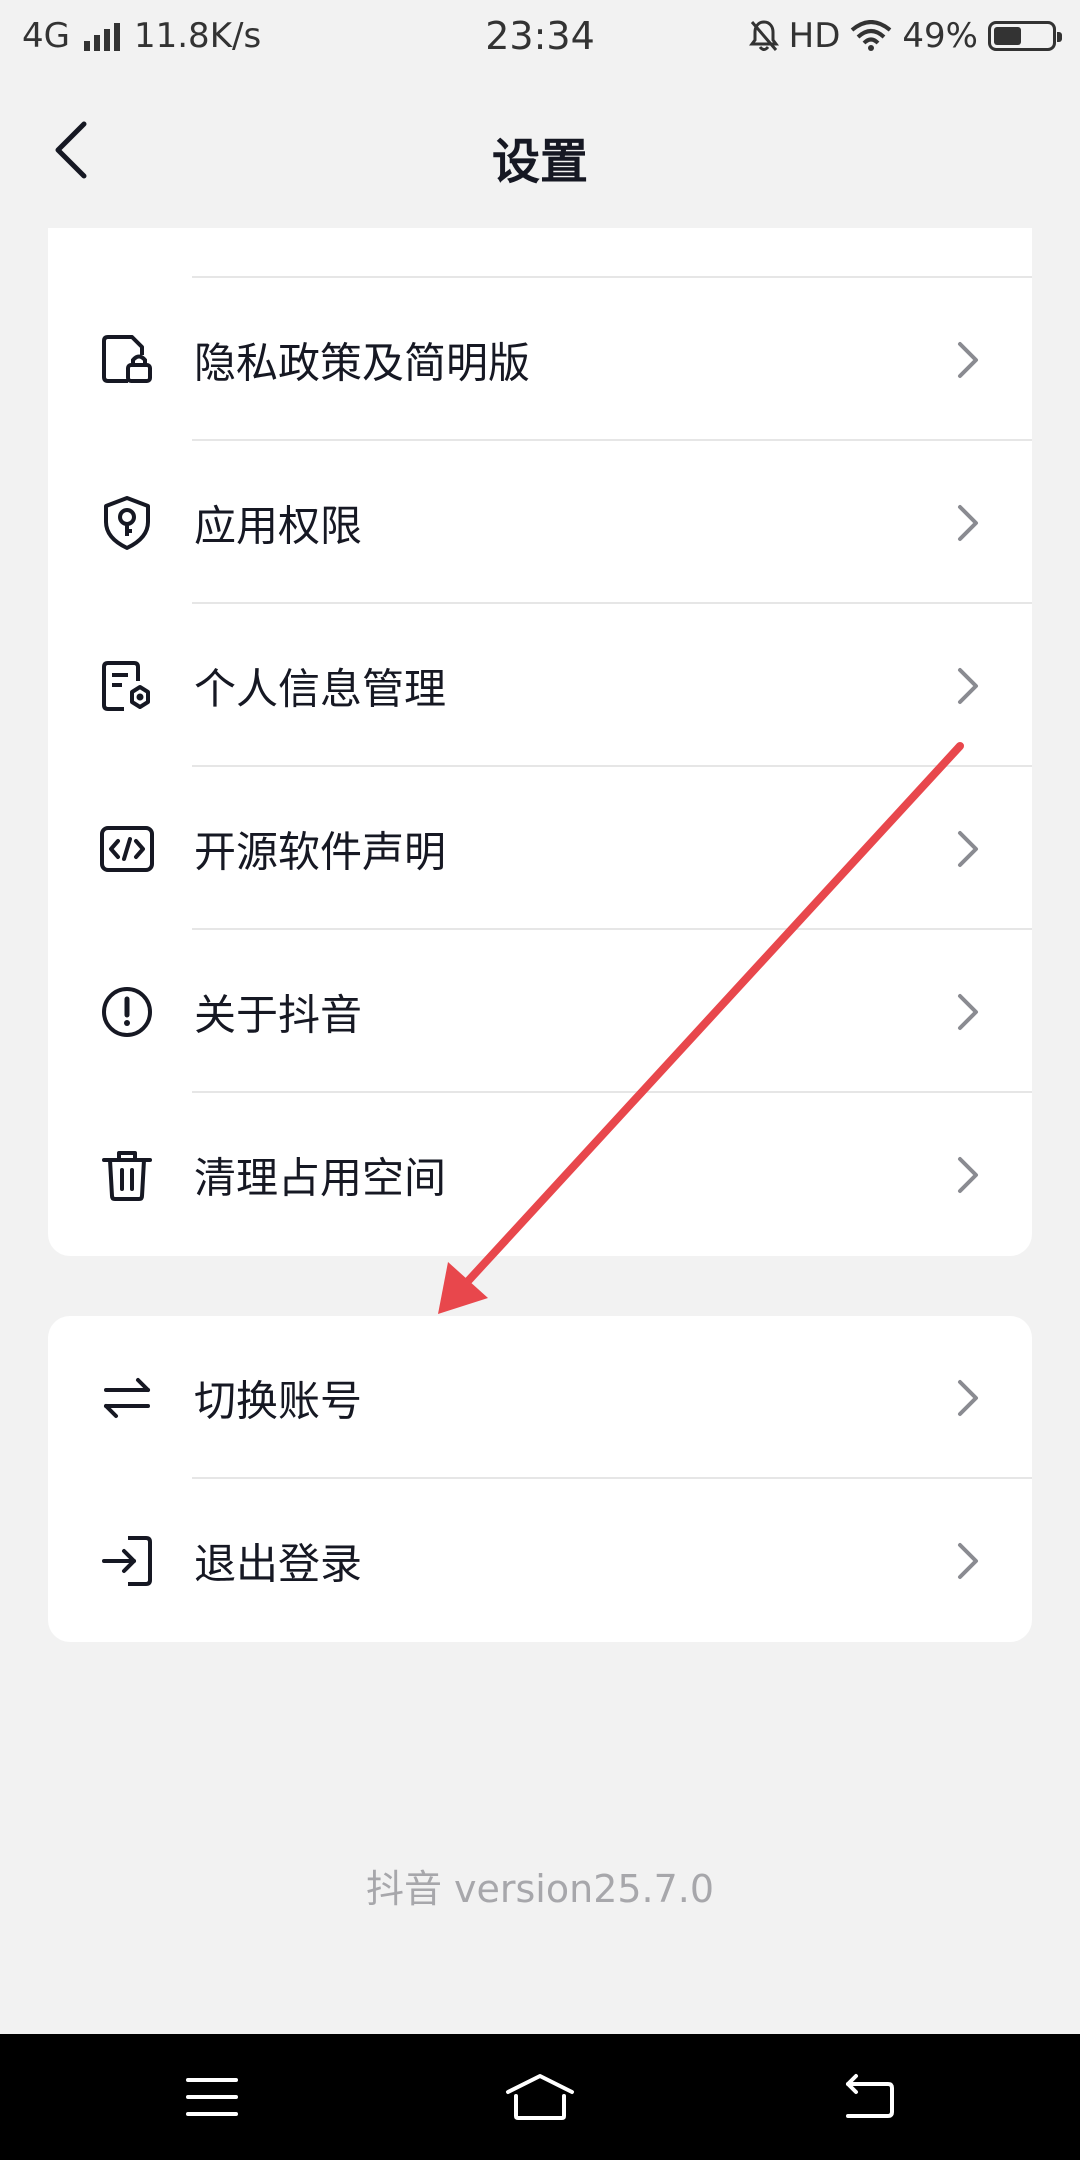 This screenshot has width=1080, height=2160. I want to click on info-circle-icon, so click(127, 1011).